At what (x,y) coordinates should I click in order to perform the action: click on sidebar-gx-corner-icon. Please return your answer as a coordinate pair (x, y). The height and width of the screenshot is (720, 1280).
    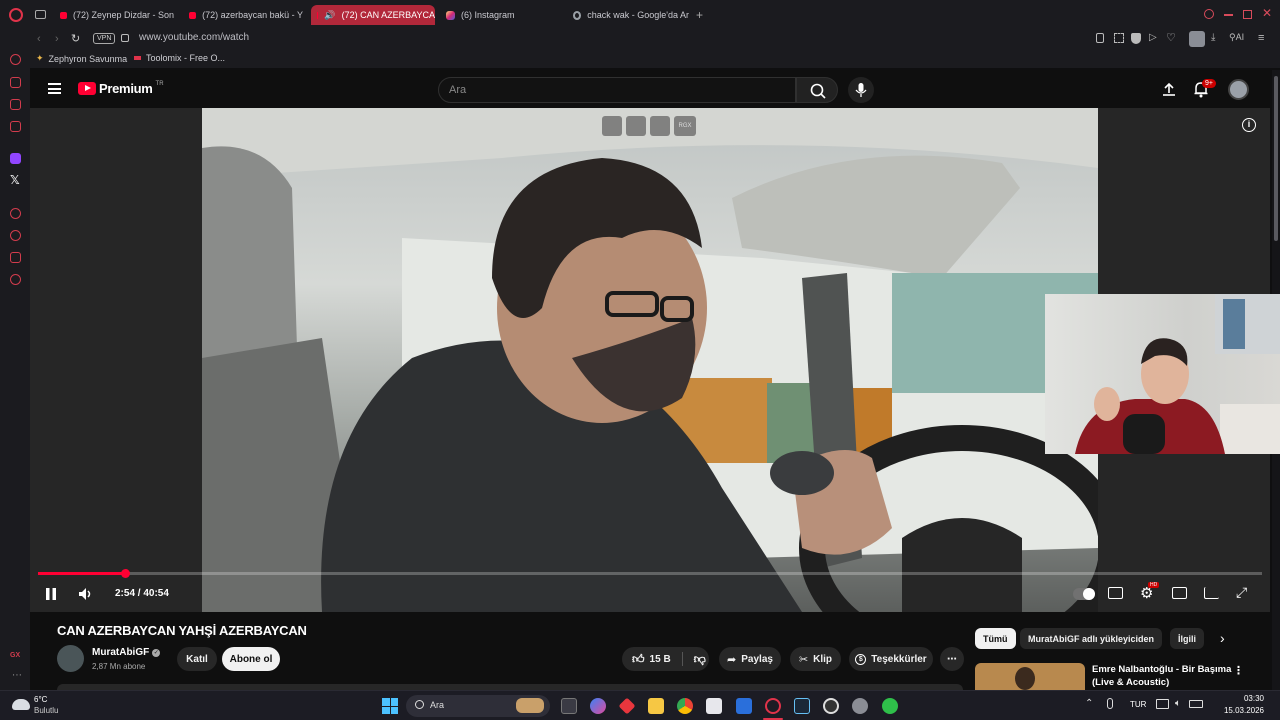
    Looking at the image, I should click on (15, 59).